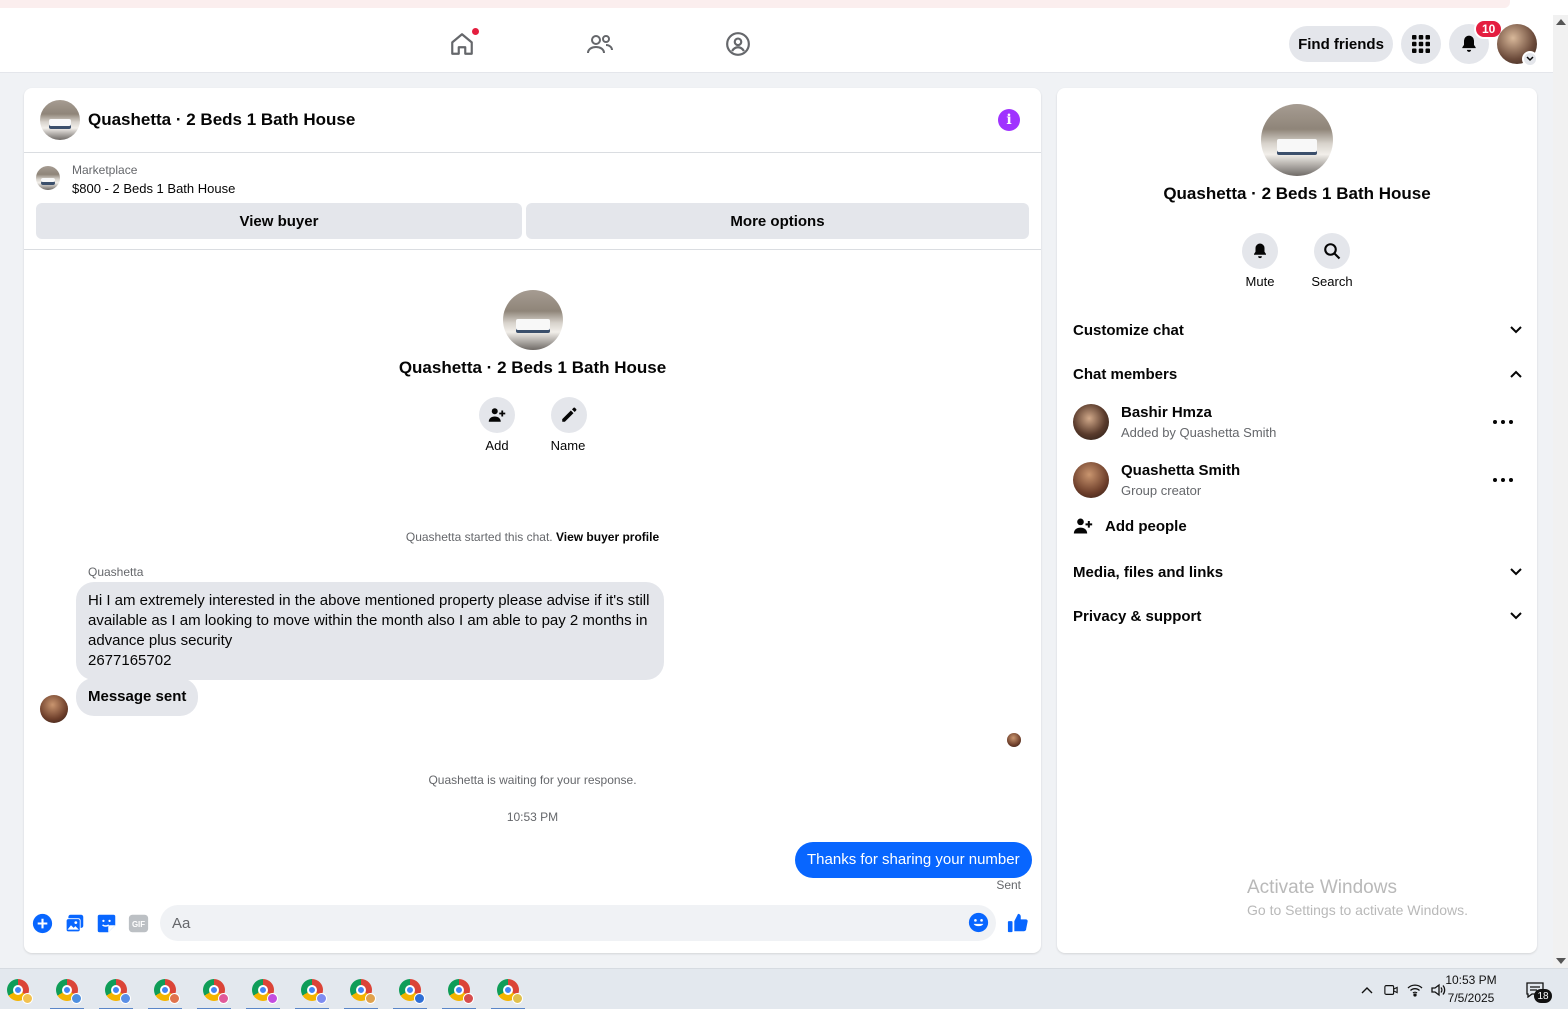 Image resolution: width=1568 pixels, height=1009 pixels. Describe the element at coordinates (1014, 740) in the screenshot. I see `seen-receipt-avatar` at that location.